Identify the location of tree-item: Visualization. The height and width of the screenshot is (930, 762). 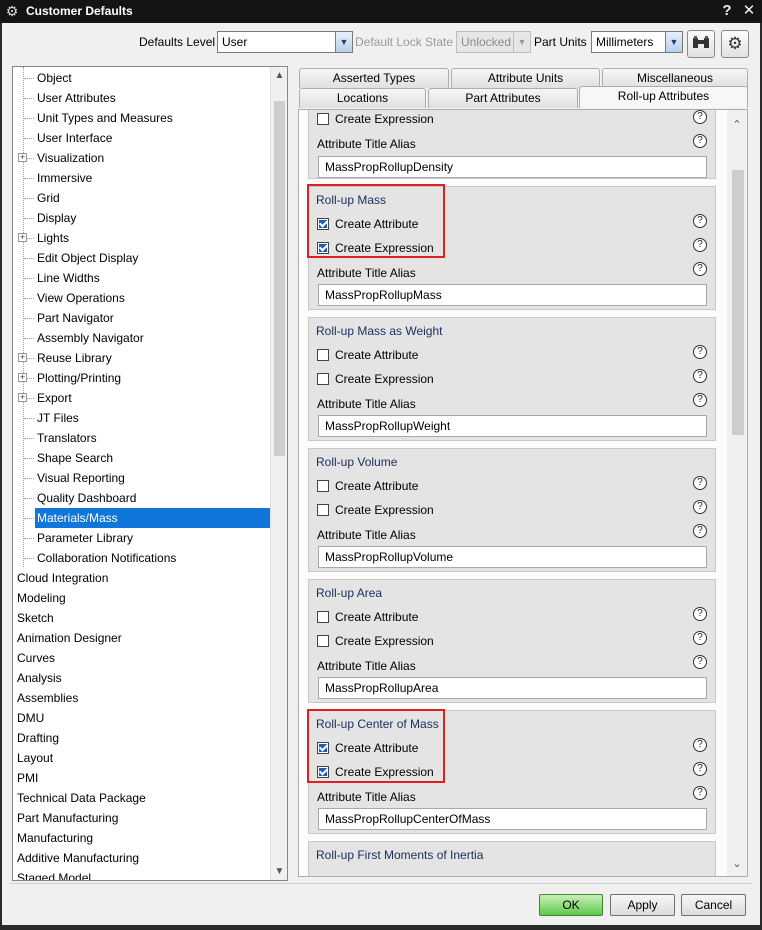
(71, 158).